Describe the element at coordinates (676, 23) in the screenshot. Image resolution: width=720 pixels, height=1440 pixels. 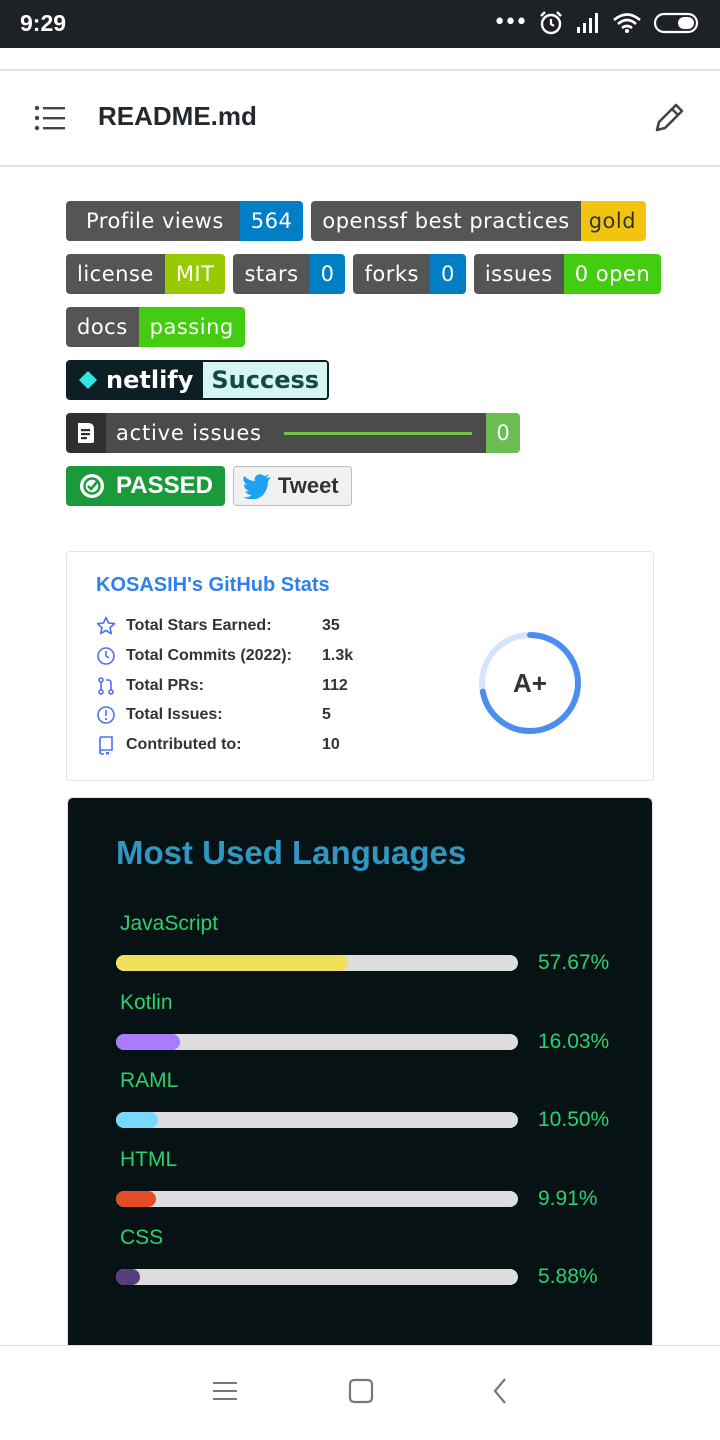
I see `battery-icon` at that location.